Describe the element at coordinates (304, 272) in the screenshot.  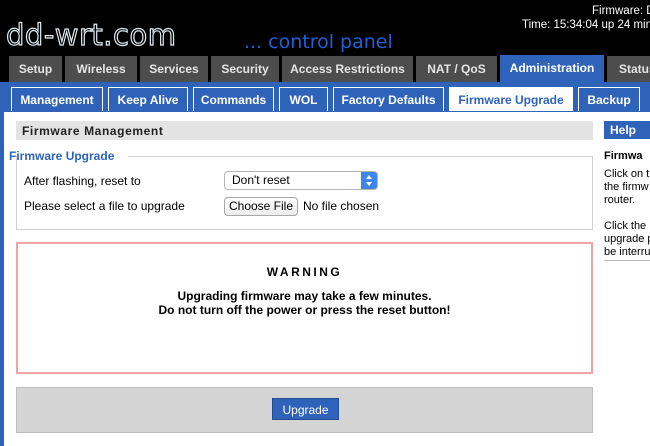
I see `warning-title: WARNING` at that location.